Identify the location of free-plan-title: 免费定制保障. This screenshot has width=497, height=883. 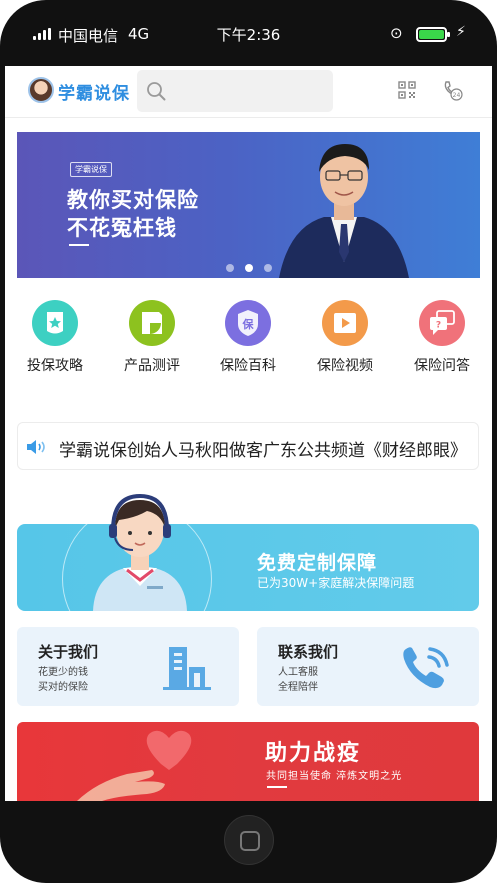
(317, 563).